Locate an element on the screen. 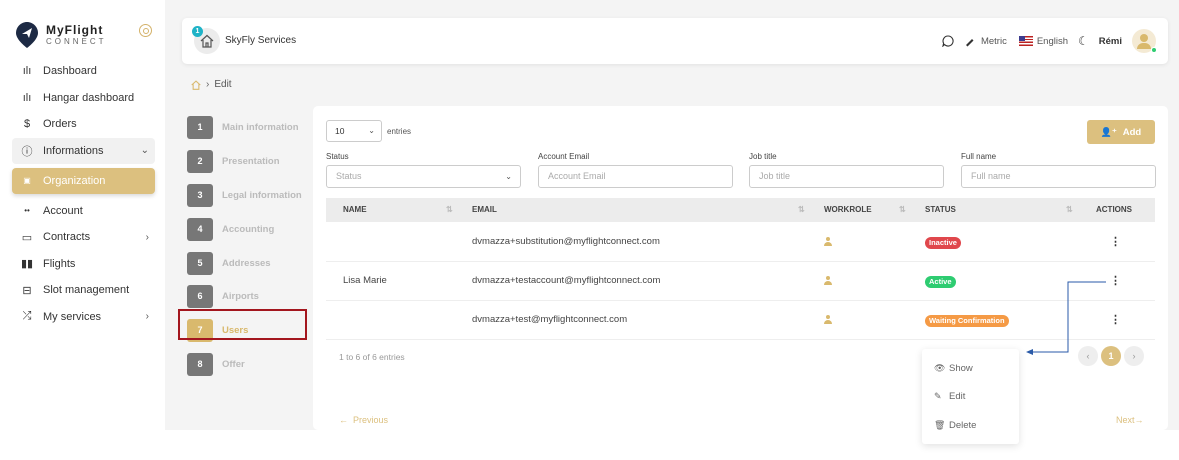 The height and width of the screenshot is (460, 1179). job-title-field: Job title is located at coordinates (846, 176).